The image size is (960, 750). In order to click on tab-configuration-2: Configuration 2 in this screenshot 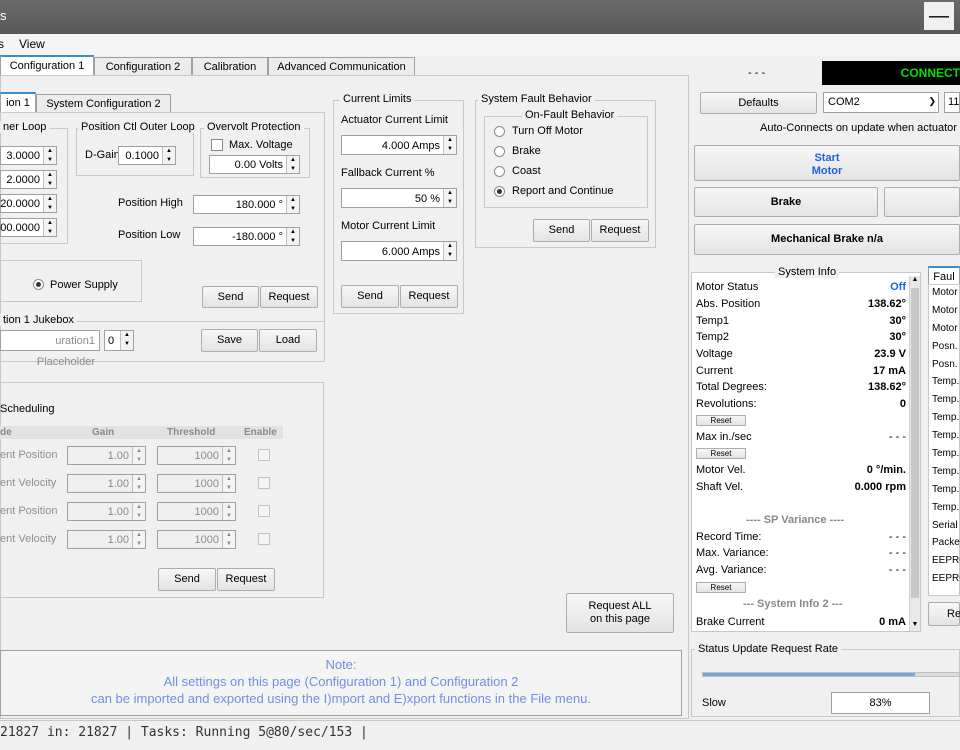, I will do `click(143, 66)`.